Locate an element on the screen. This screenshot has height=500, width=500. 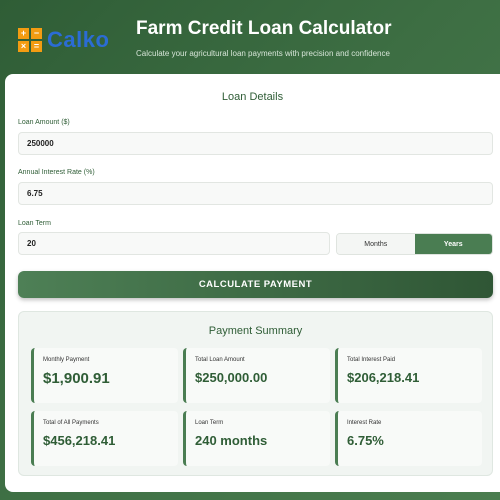
loan-amount-label: Loan Amount ($) is located at coordinates (44, 122).